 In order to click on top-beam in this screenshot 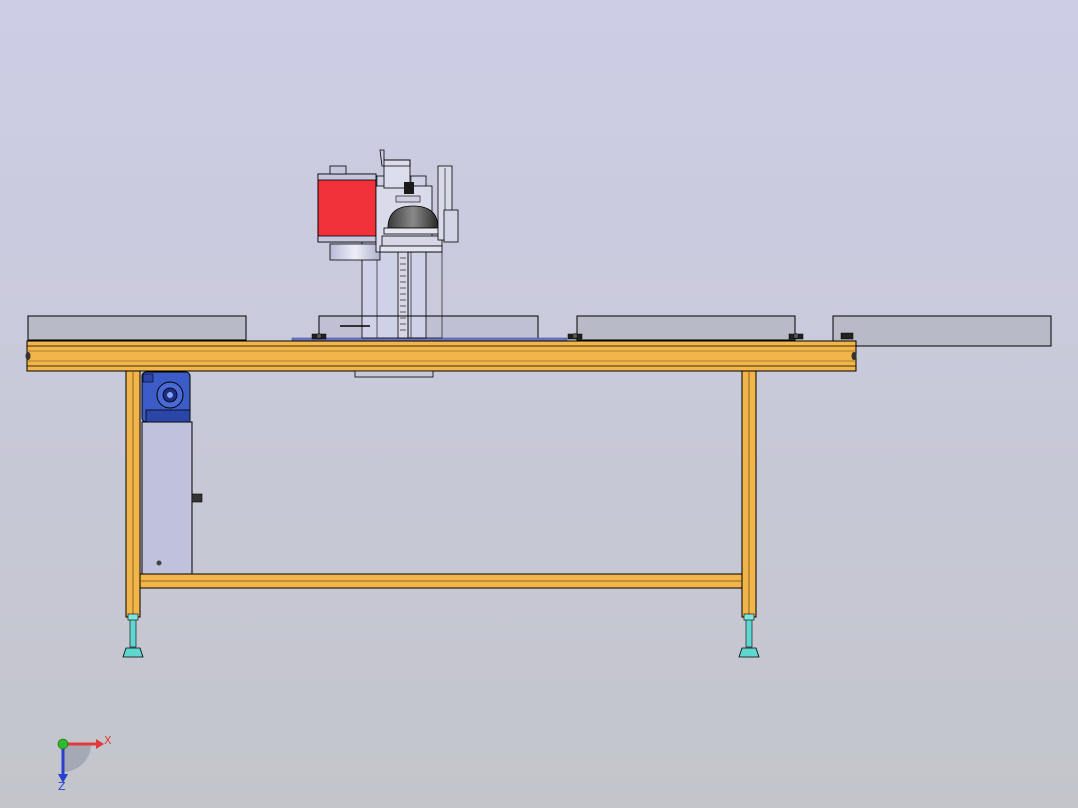, I will do `click(441, 356)`.